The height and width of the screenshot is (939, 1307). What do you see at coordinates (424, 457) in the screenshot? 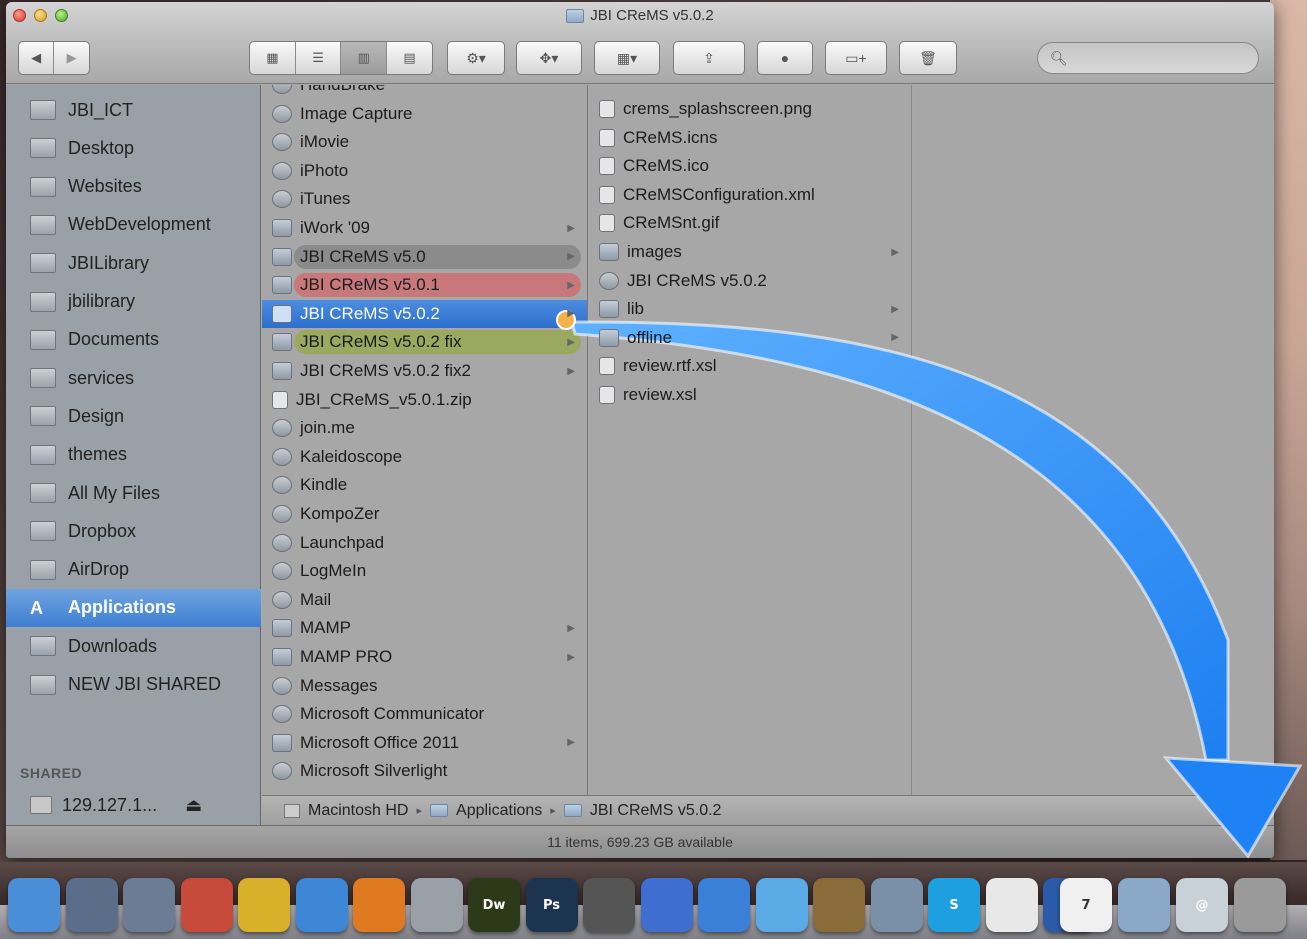
I see `list-item: Kaleidoscope` at bounding box center [424, 457].